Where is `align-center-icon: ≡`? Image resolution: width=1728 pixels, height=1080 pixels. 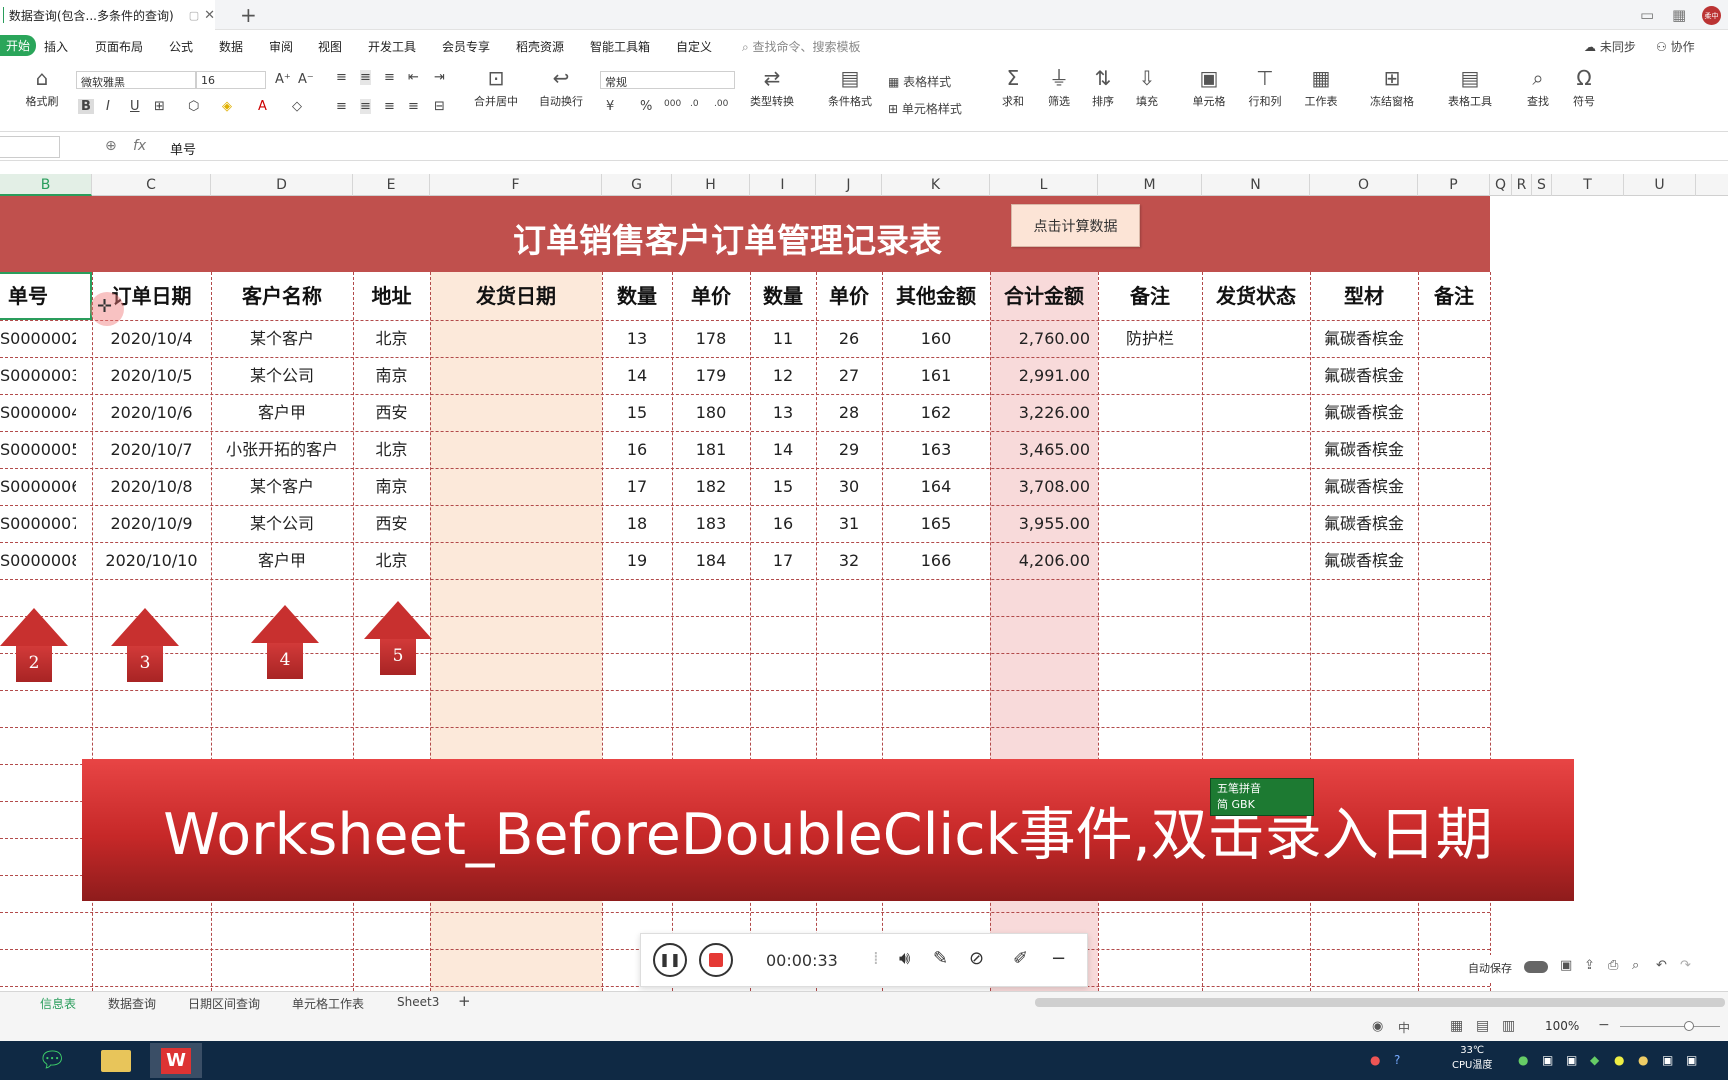 align-center-icon: ≡ is located at coordinates (365, 106).